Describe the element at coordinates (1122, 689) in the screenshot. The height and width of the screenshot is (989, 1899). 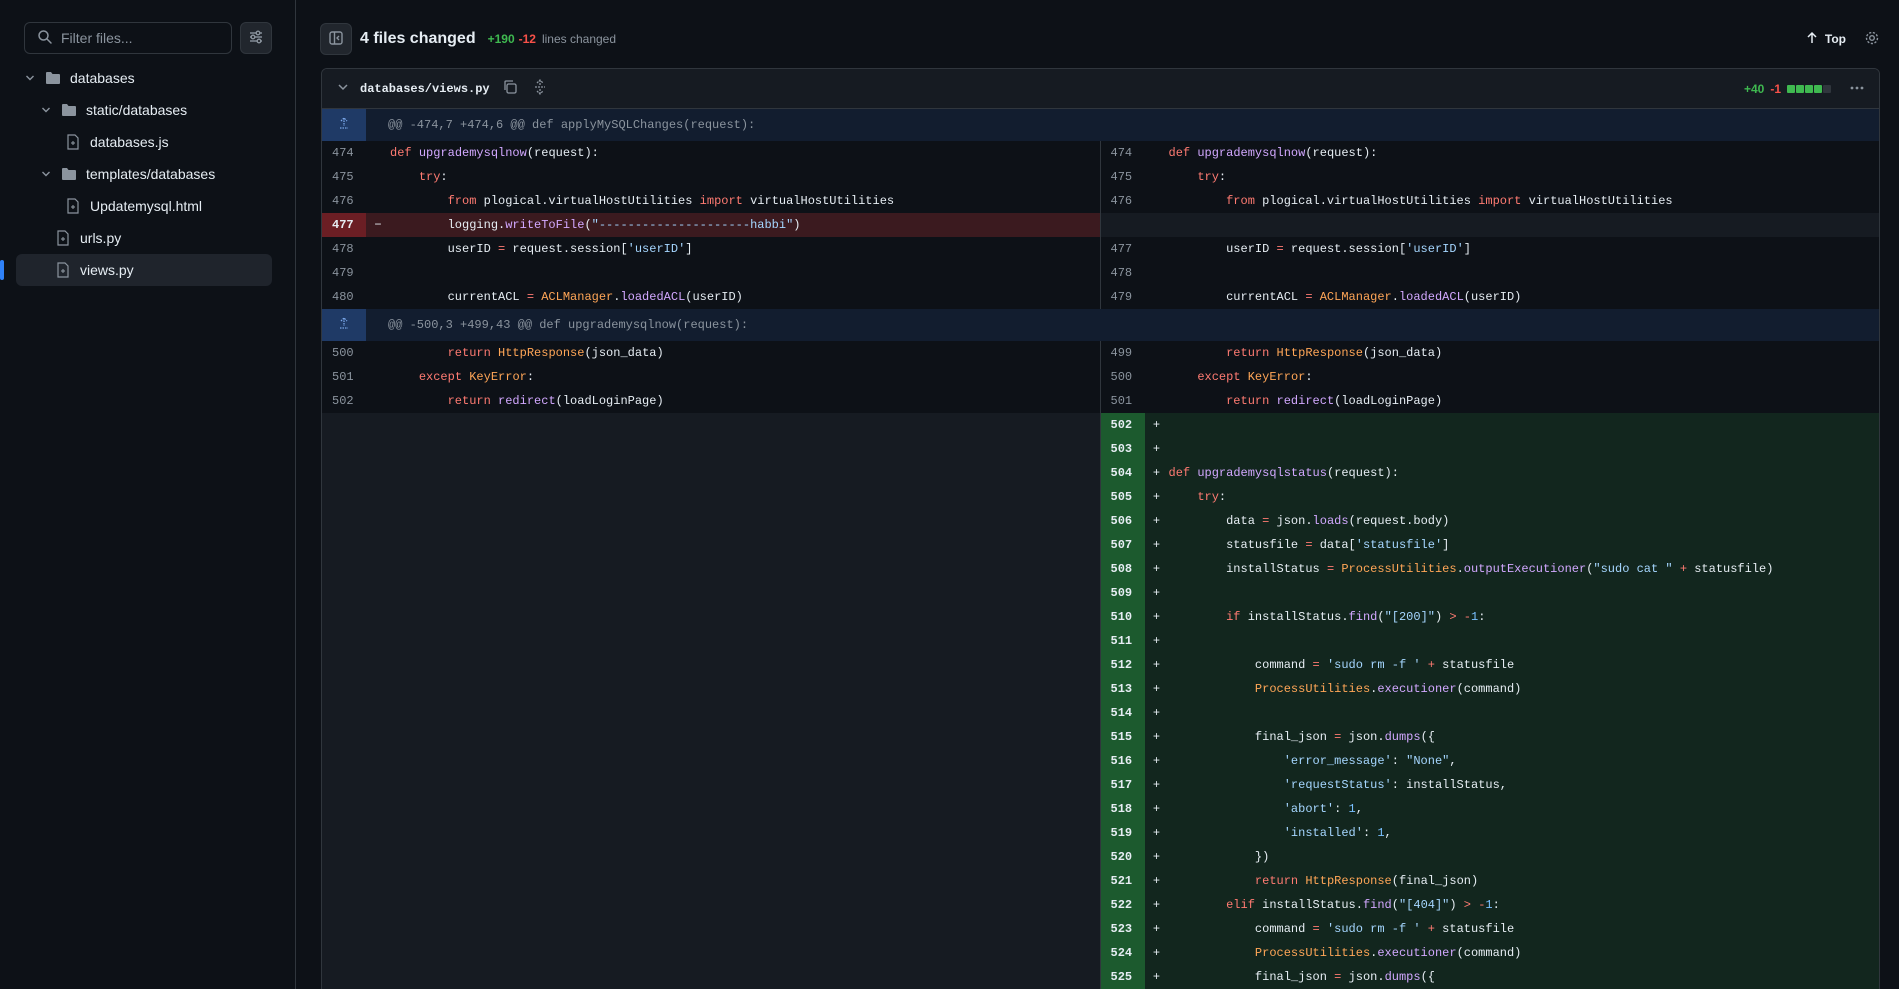
I see `line-number: 513` at that location.